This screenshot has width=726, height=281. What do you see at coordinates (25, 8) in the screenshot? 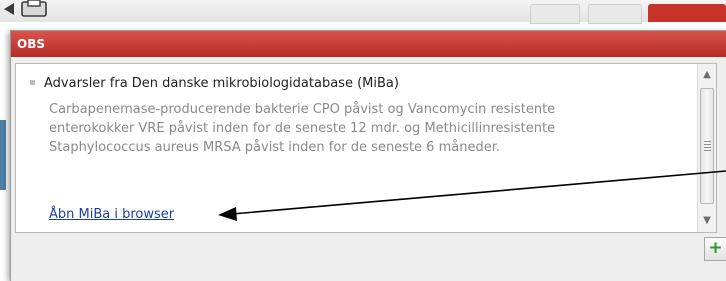
I see `printer-icon` at bounding box center [25, 8].